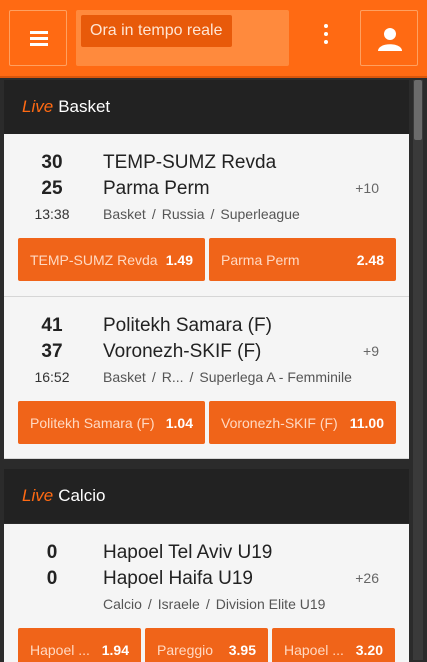 Image resolution: width=427 pixels, height=662 pixels. I want to click on odds-value: 1.49, so click(179, 259).